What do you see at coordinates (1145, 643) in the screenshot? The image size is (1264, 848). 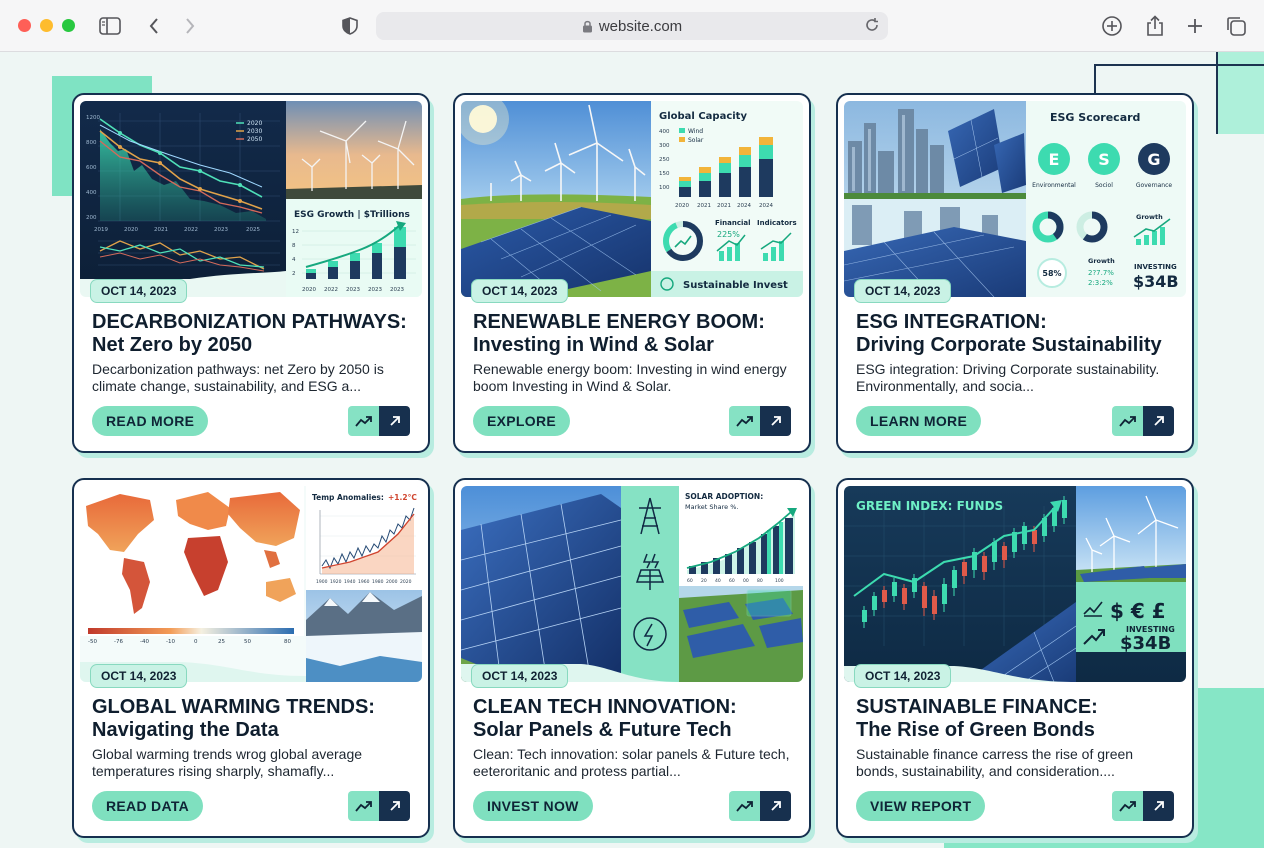 I see `investing-amount: $34B` at bounding box center [1145, 643].